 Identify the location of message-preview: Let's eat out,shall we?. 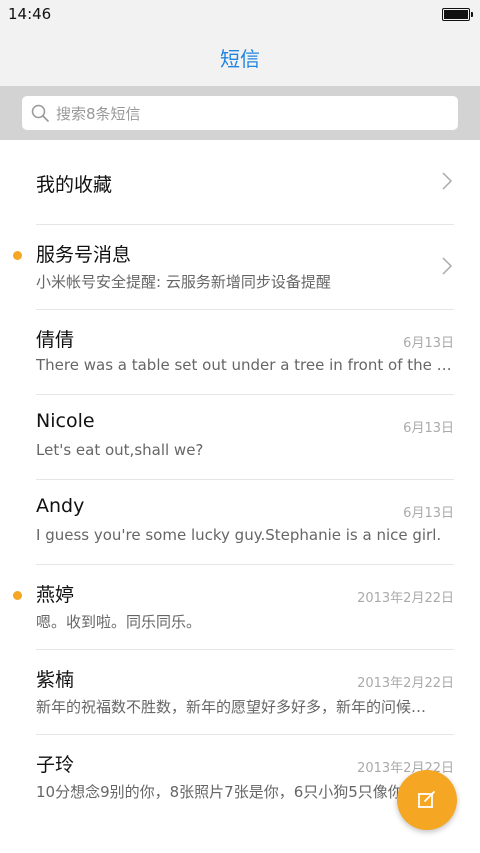
(120, 450).